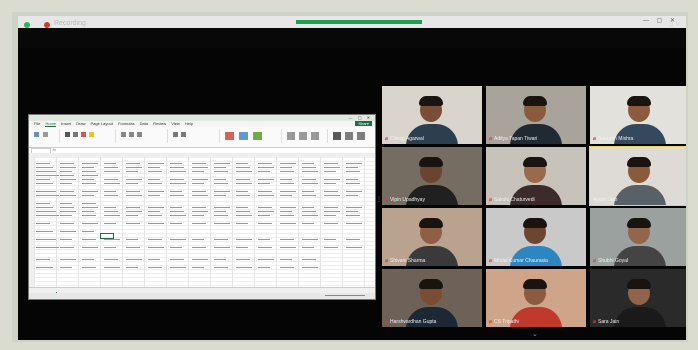  What do you see at coordinates (67, 134) in the screenshot?
I see `bold-icon` at bounding box center [67, 134].